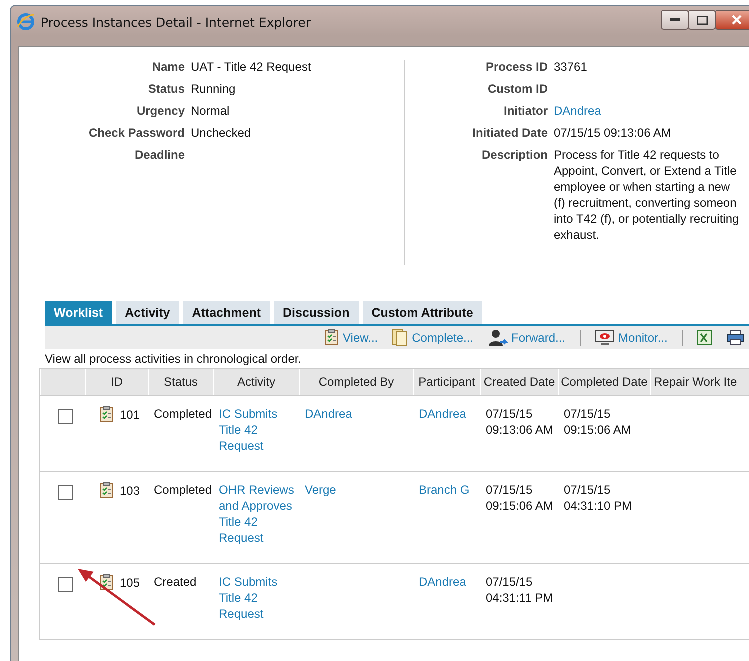  Describe the element at coordinates (514, 156) in the screenshot. I see `field-label: Description` at that location.